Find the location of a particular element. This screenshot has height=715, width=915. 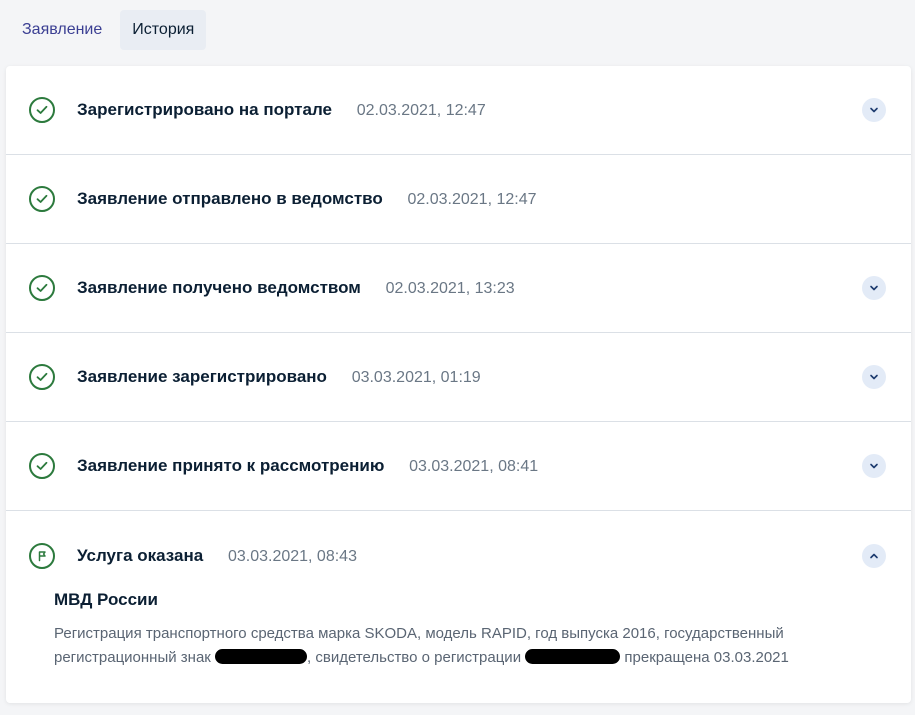

history-row-date: 03.03.2021, 01:19 is located at coordinates (416, 377).